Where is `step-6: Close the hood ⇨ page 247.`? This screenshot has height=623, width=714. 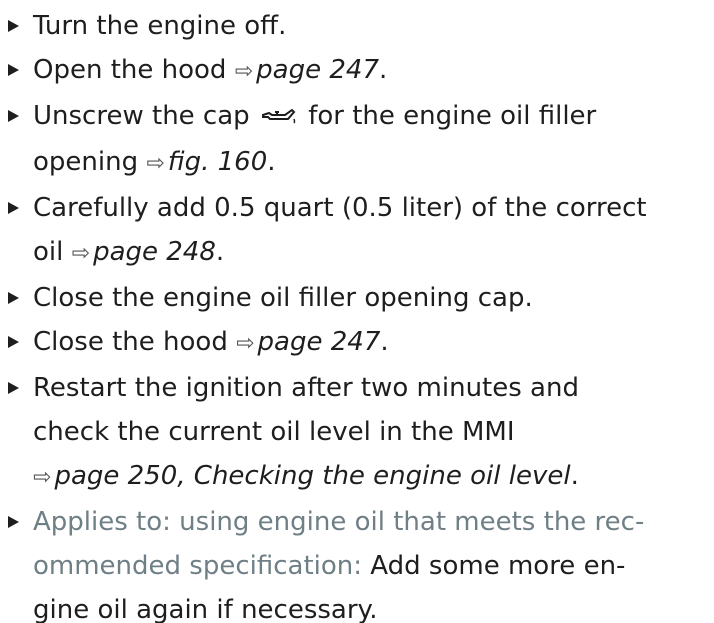
step-6: Close the hood ⇨ page 247. is located at coordinates (356, 343).